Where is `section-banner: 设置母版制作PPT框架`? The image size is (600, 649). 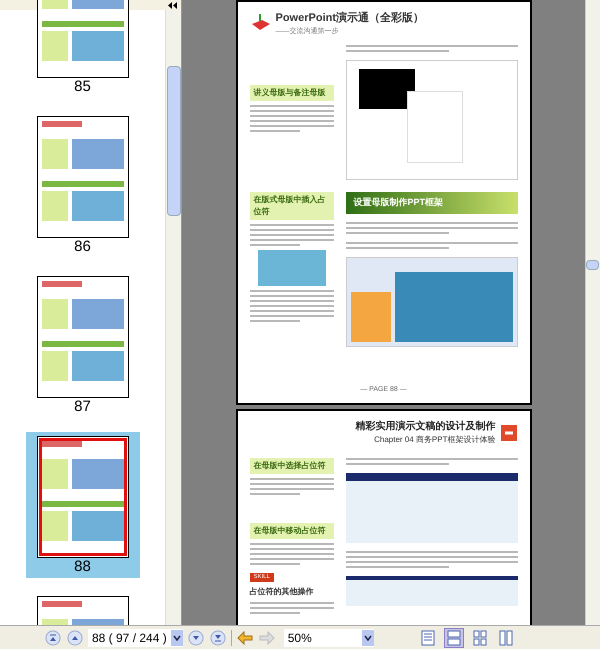 section-banner: 设置母版制作PPT框架 is located at coordinates (432, 203).